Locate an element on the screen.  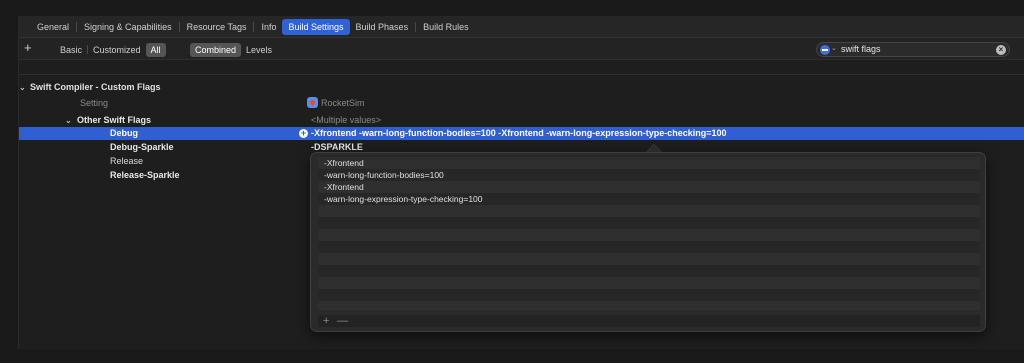
config-name: Debug-Sparkle is located at coordinates (142, 147).